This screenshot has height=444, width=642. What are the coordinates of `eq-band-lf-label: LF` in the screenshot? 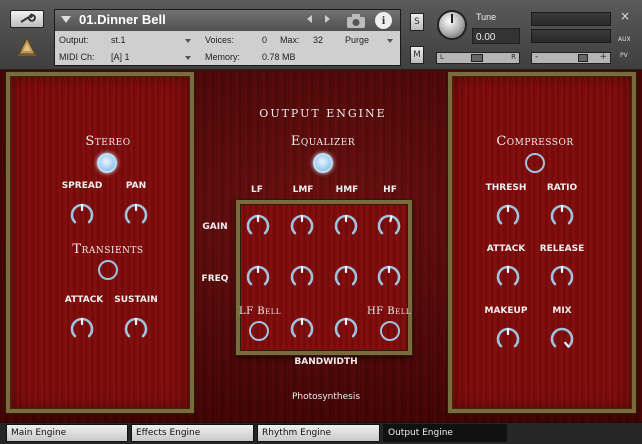 It's located at (257, 190).